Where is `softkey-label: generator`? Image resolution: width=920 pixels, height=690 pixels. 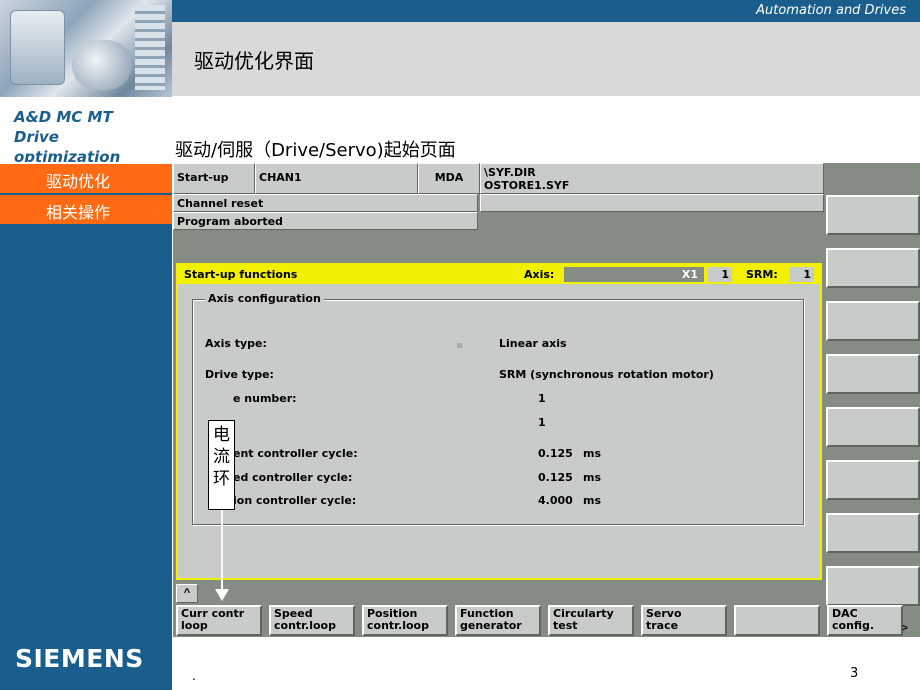 softkey-label: generator is located at coordinates (491, 625).